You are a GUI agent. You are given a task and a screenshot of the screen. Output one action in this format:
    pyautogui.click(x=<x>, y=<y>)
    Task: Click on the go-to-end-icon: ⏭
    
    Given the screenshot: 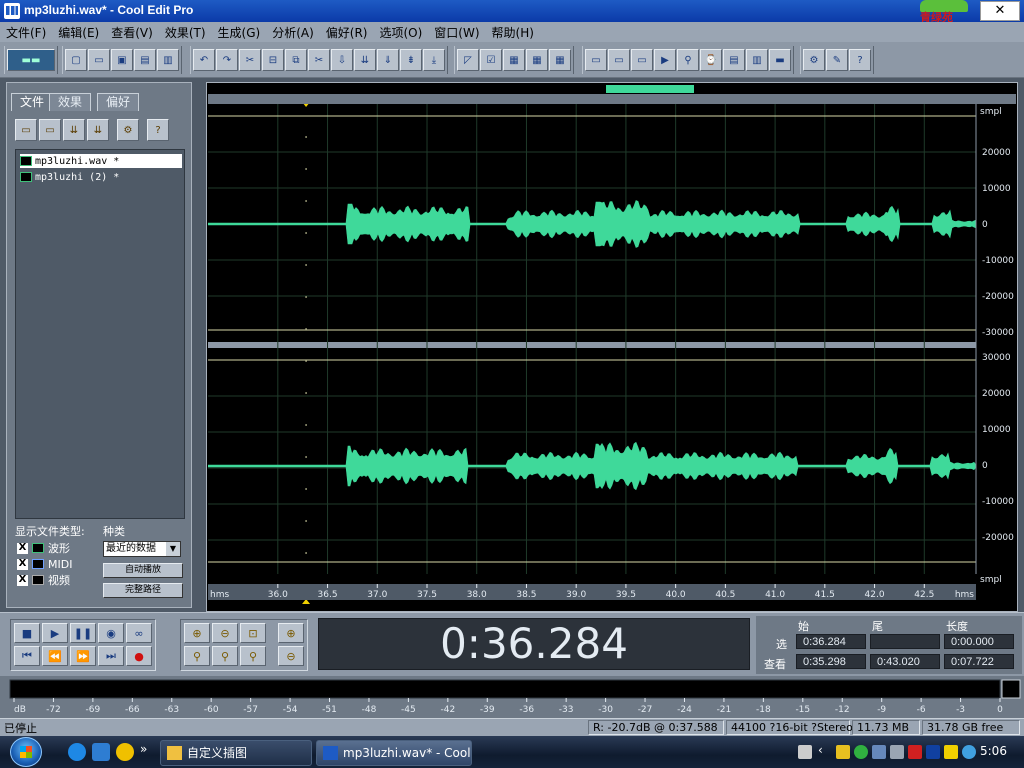 What is the action you would take?
    pyautogui.click(x=111, y=656)
    